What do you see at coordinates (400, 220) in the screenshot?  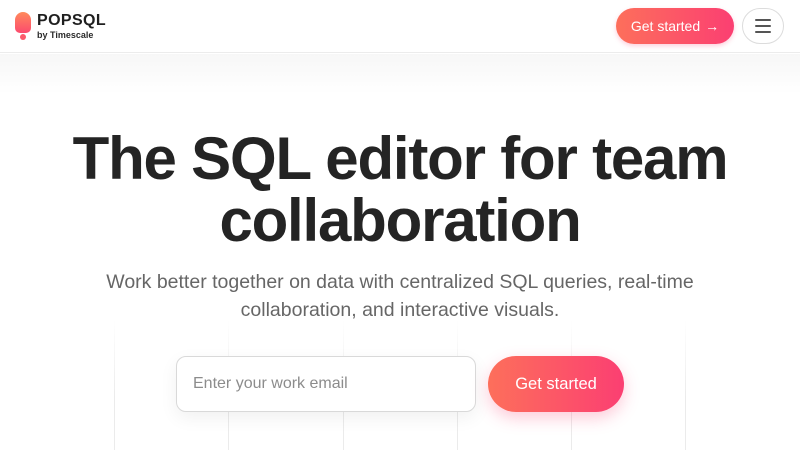 I see `hero-title-line-2: collaboration` at bounding box center [400, 220].